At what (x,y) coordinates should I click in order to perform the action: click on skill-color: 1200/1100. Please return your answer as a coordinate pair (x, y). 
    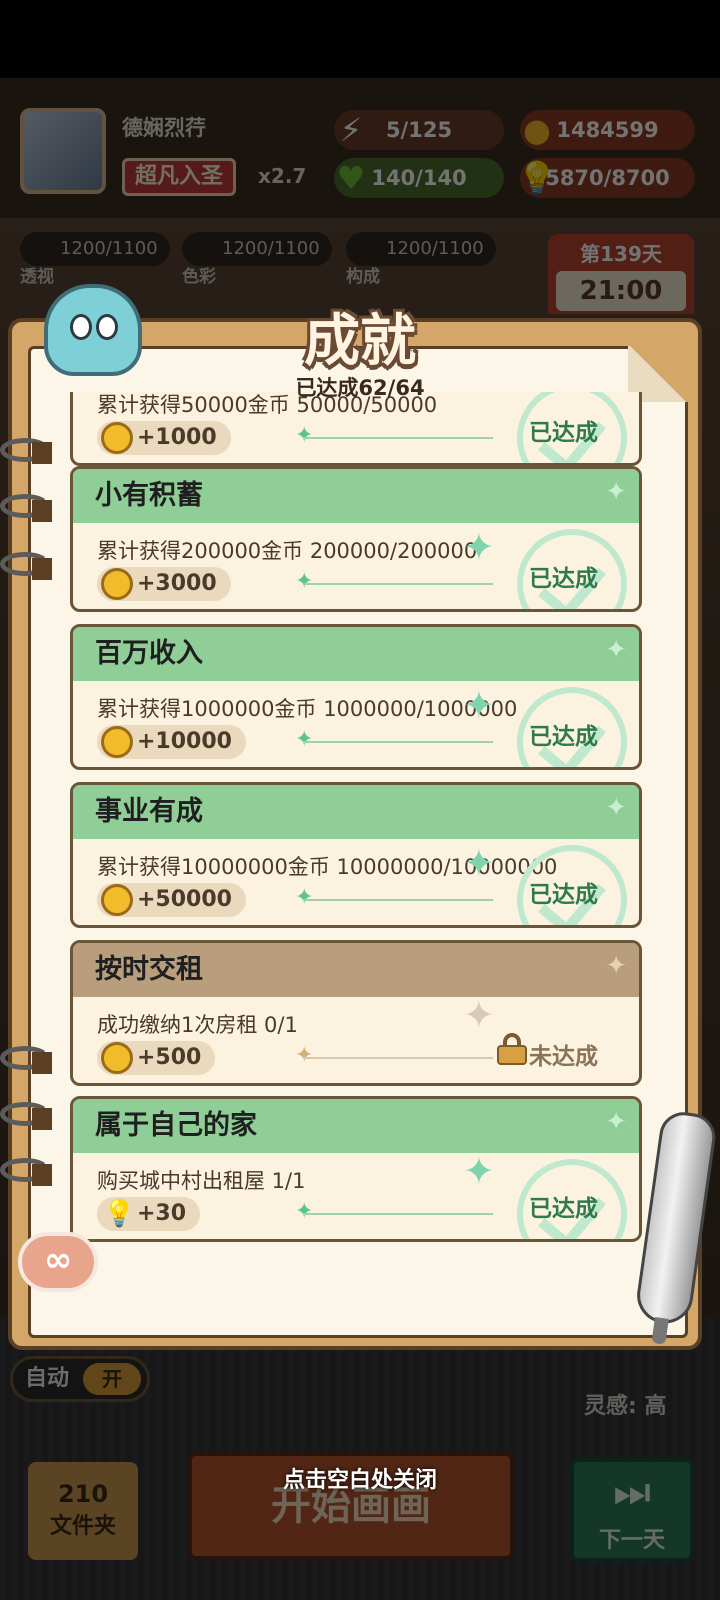
    Looking at the image, I should click on (257, 249).